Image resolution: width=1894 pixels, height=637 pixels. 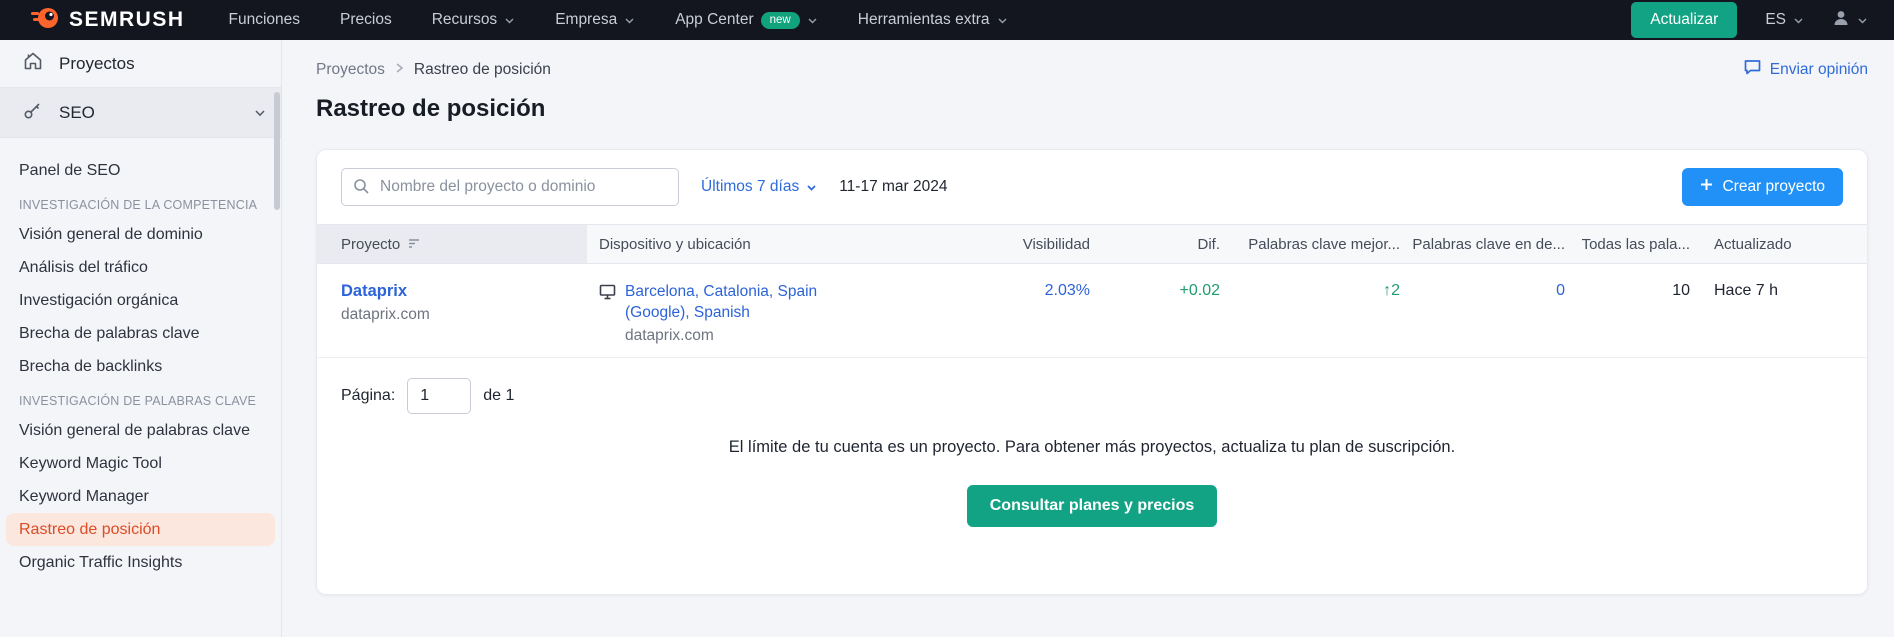 I want to click on sidebar-section-competencia: INVESTIGACIÓN DE LA COMPETENCIA, so click(x=138, y=205).